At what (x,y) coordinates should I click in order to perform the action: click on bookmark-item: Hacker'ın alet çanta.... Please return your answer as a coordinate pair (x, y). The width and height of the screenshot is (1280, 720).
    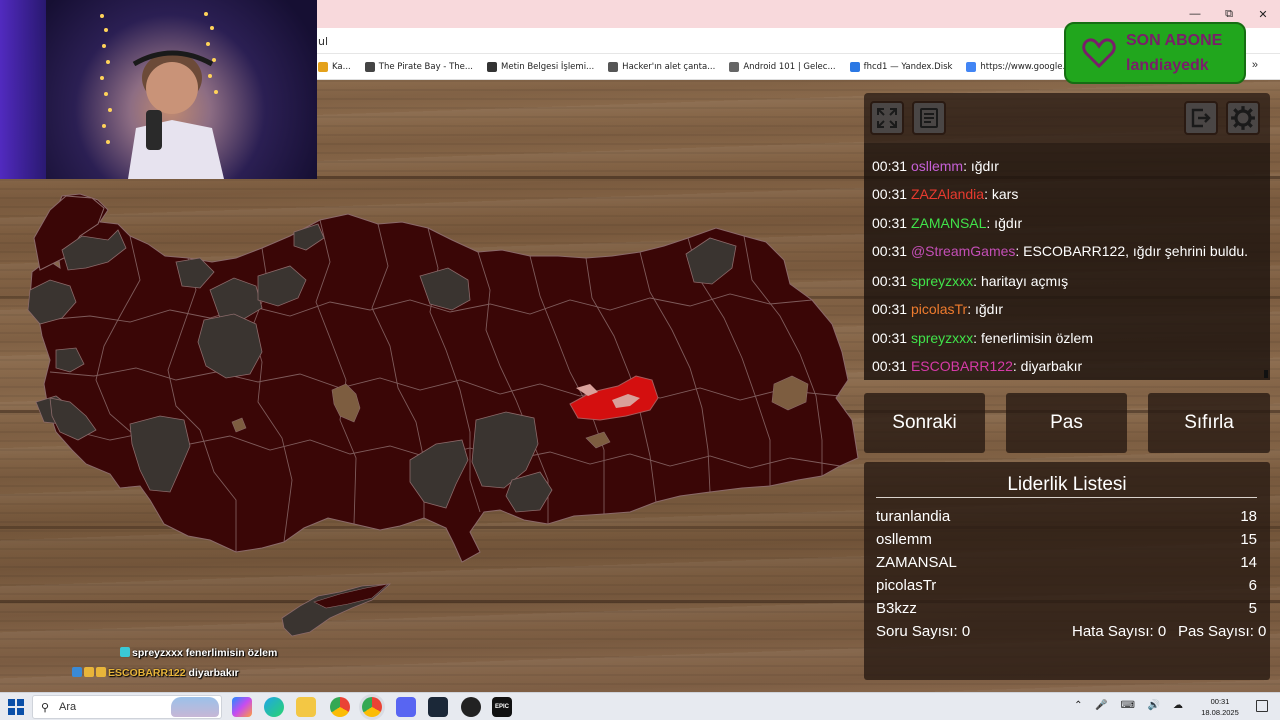
    Looking at the image, I should click on (661, 67).